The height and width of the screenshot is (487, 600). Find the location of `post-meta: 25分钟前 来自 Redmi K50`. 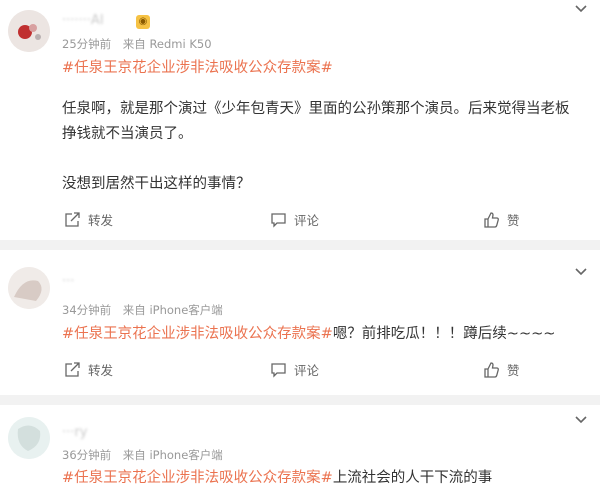

post-meta: 25分钟前 来自 Redmi K50 is located at coordinates (137, 44).